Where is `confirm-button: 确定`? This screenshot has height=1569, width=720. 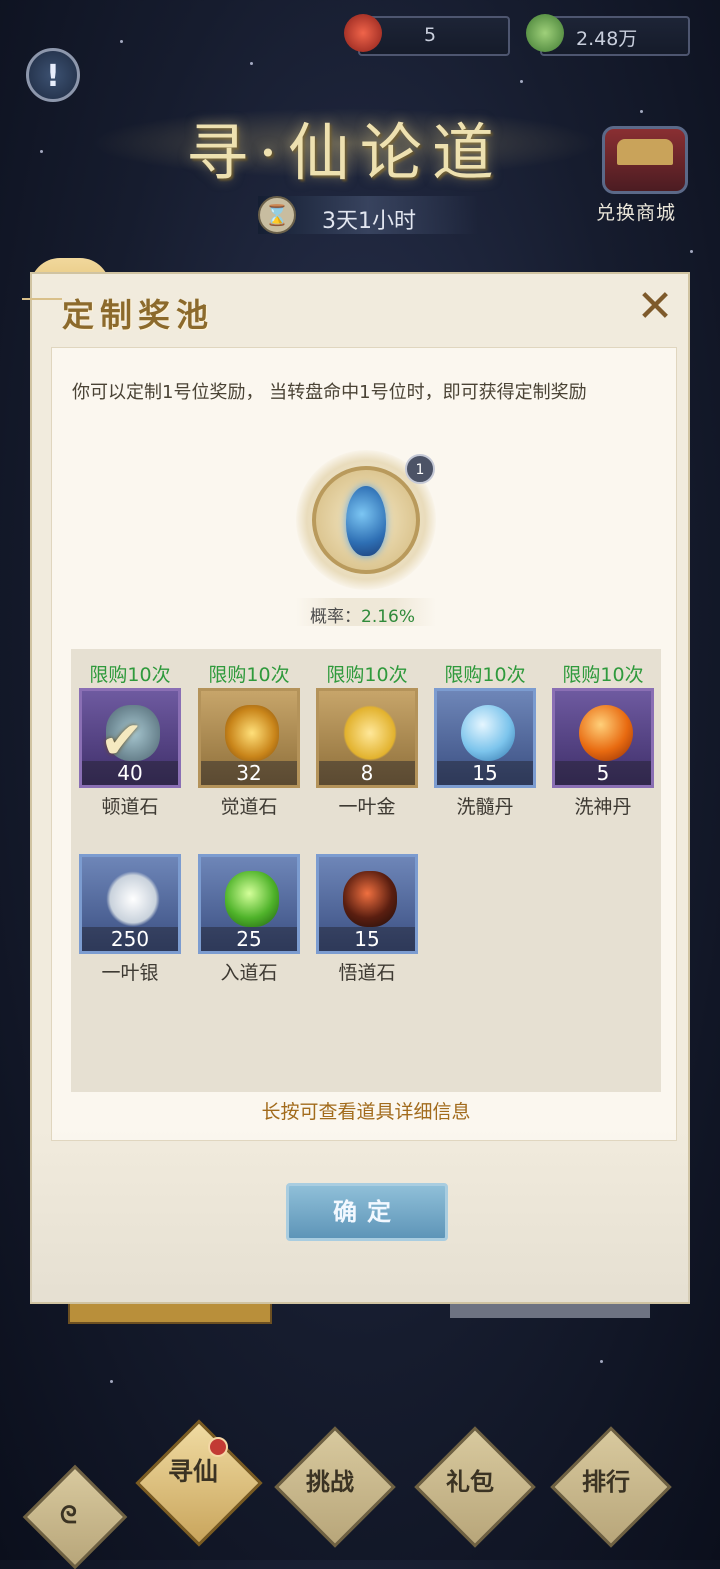 confirm-button: 确定 is located at coordinates (367, 1212).